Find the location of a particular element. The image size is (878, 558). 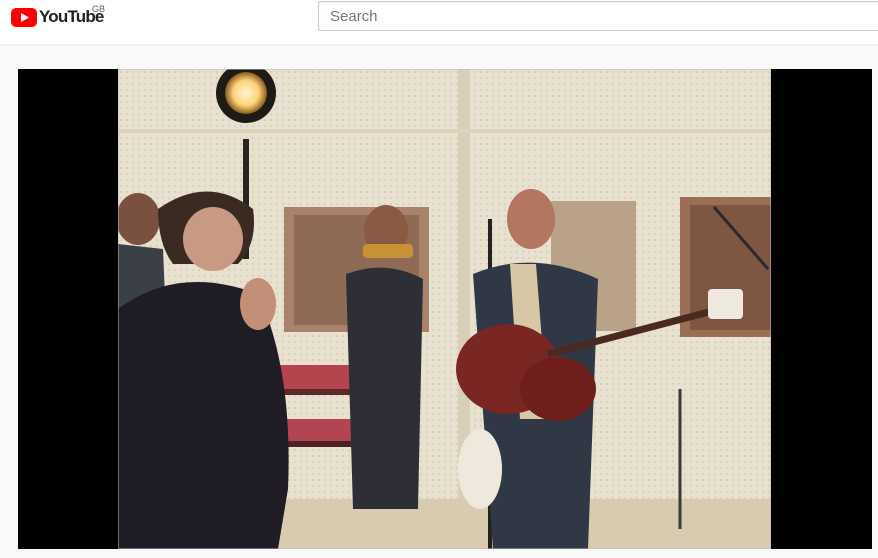

search-input is located at coordinates (598, 16).